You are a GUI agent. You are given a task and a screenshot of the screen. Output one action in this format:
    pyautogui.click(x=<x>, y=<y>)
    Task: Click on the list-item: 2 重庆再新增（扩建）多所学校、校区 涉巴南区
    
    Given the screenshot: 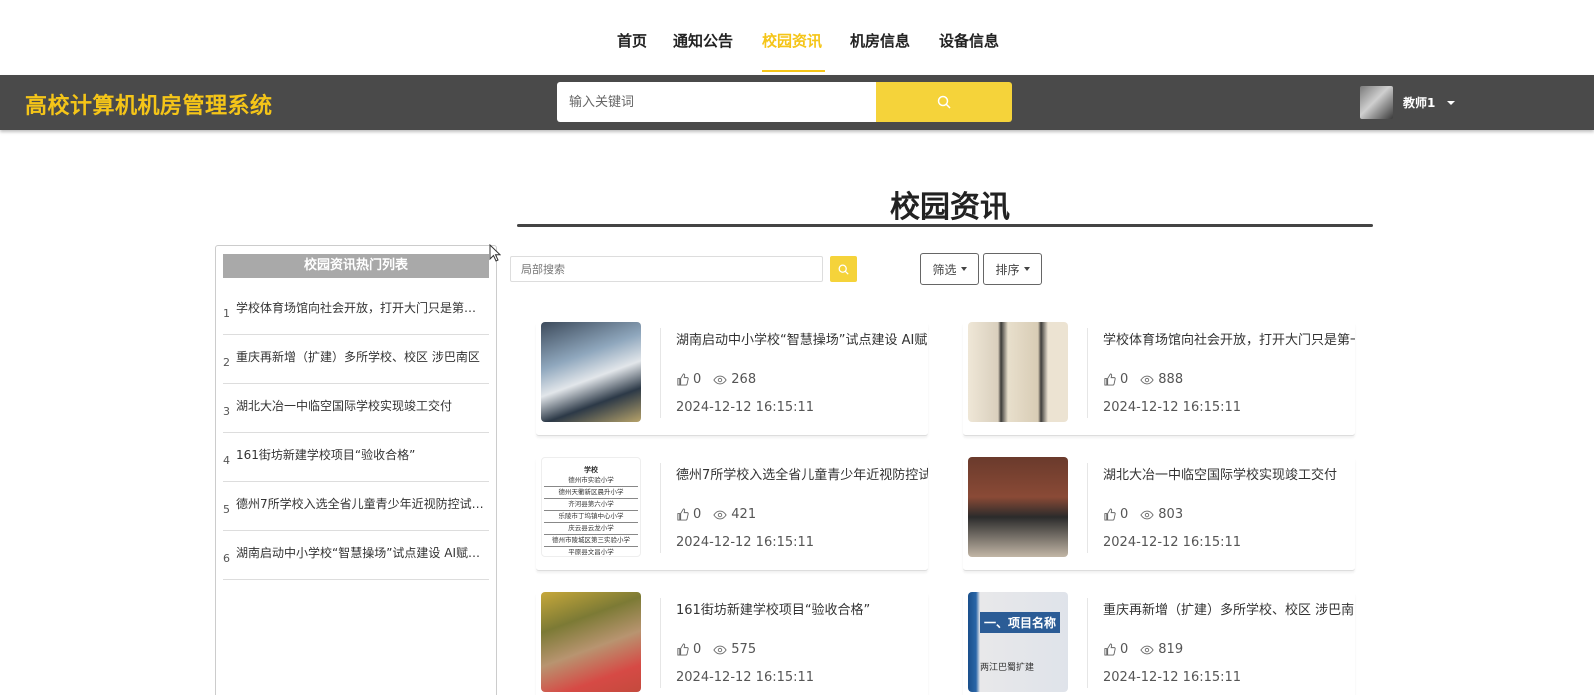 What is the action you would take?
    pyautogui.click(x=356, y=359)
    